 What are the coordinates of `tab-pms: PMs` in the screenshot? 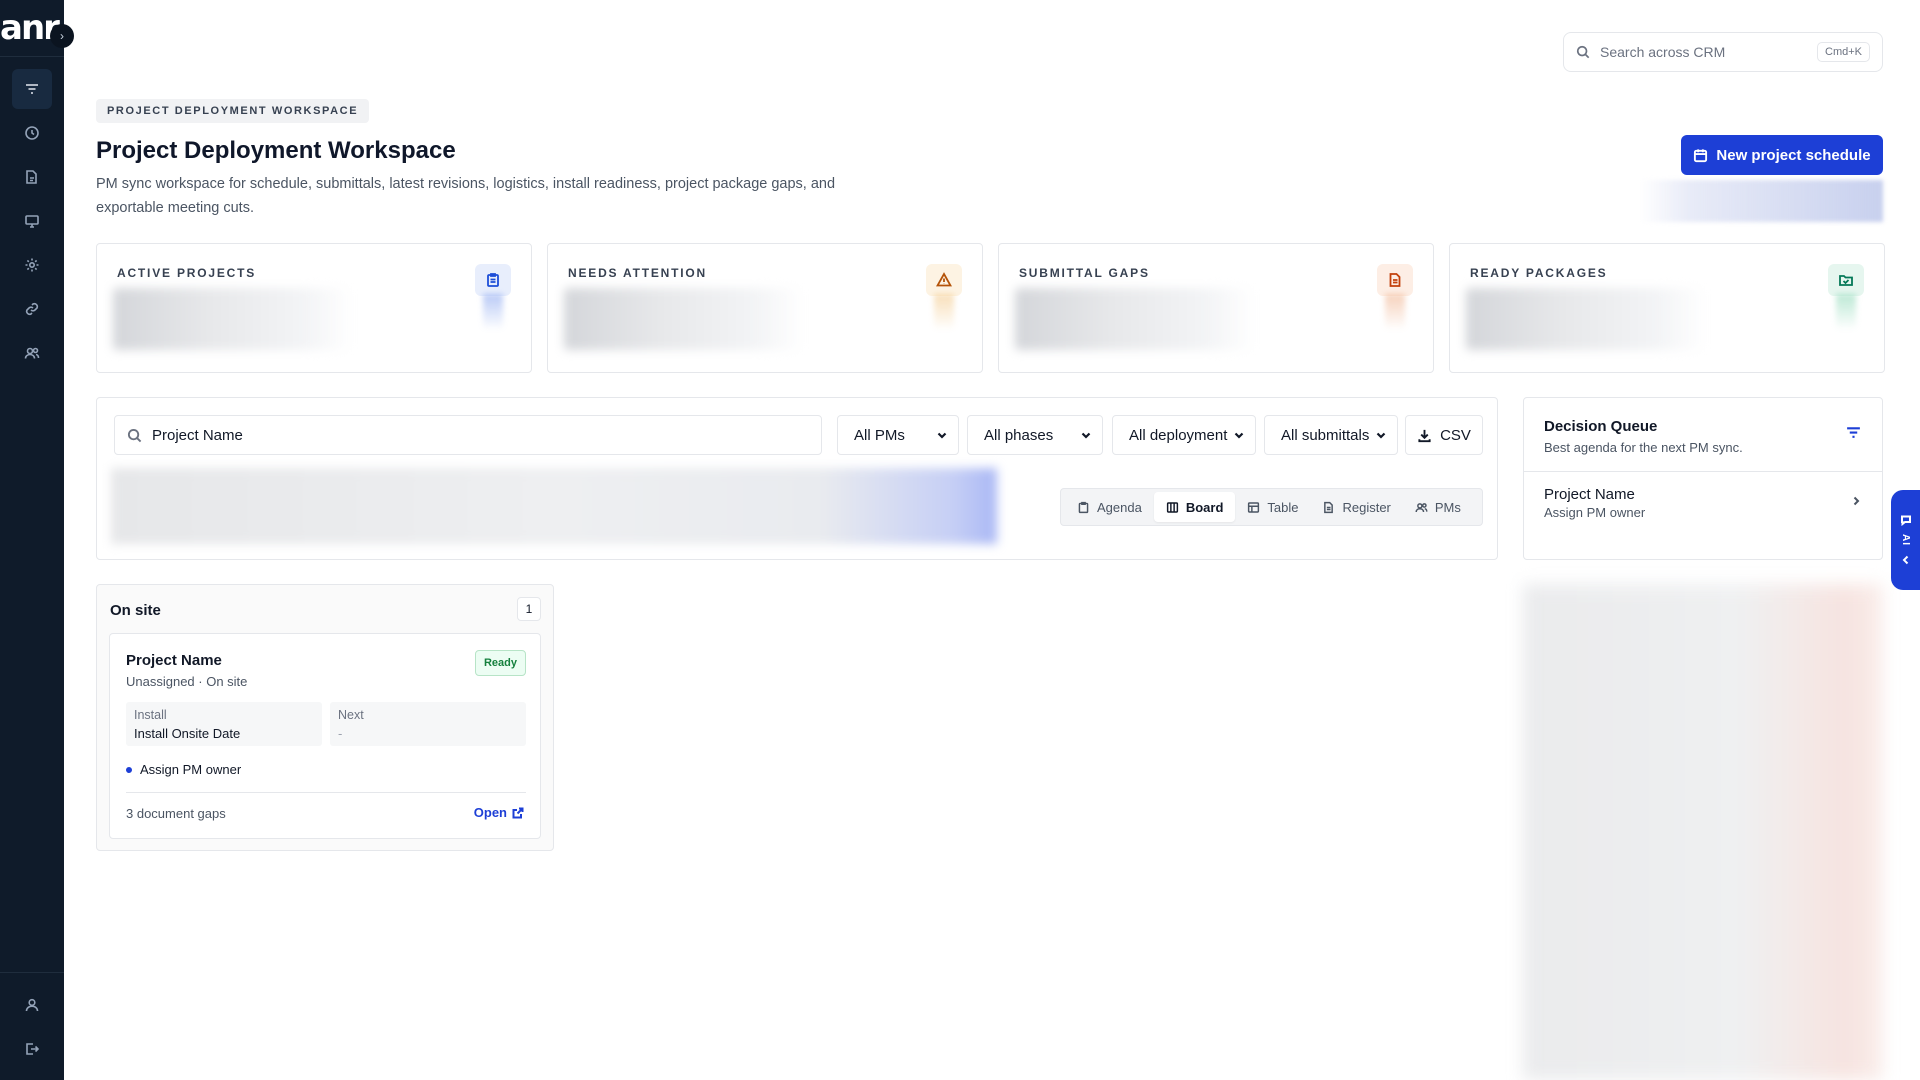 It's located at (1438, 507).